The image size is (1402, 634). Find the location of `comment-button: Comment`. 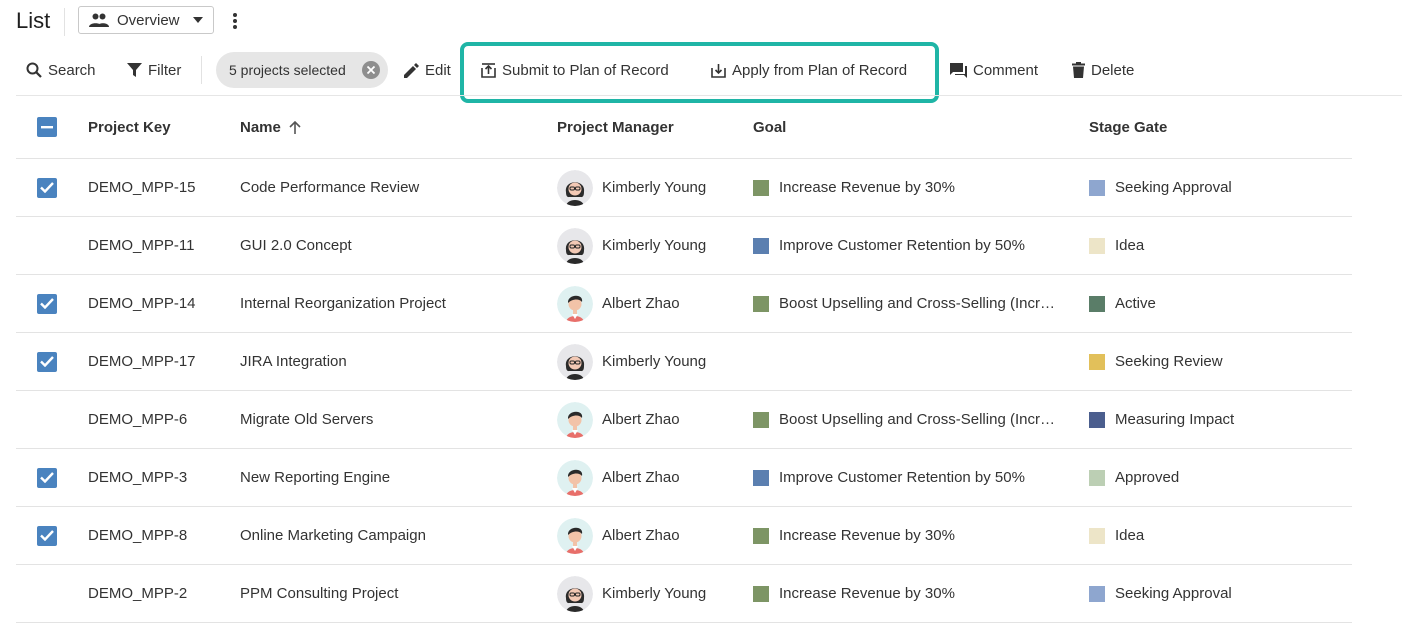

comment-button: Comment is located at coordinates (994, 70).